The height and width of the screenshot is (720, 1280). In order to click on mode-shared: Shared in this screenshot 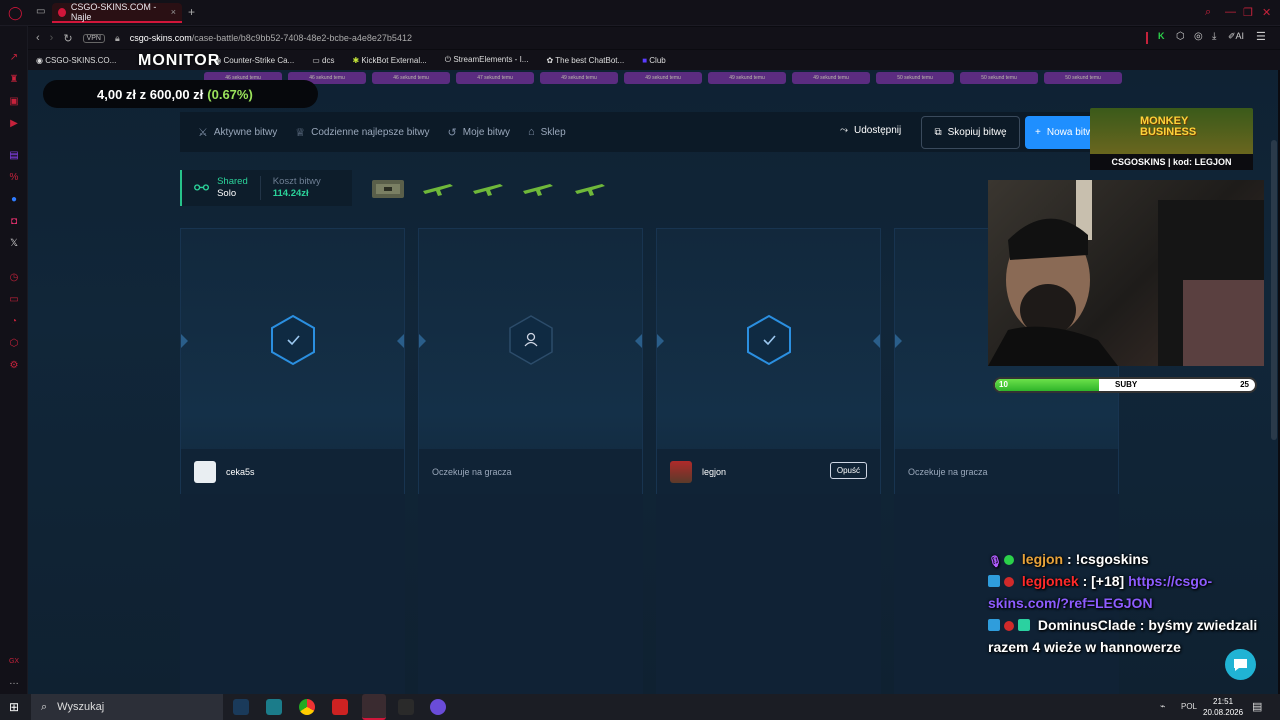, I will do `click(232, 181)`.